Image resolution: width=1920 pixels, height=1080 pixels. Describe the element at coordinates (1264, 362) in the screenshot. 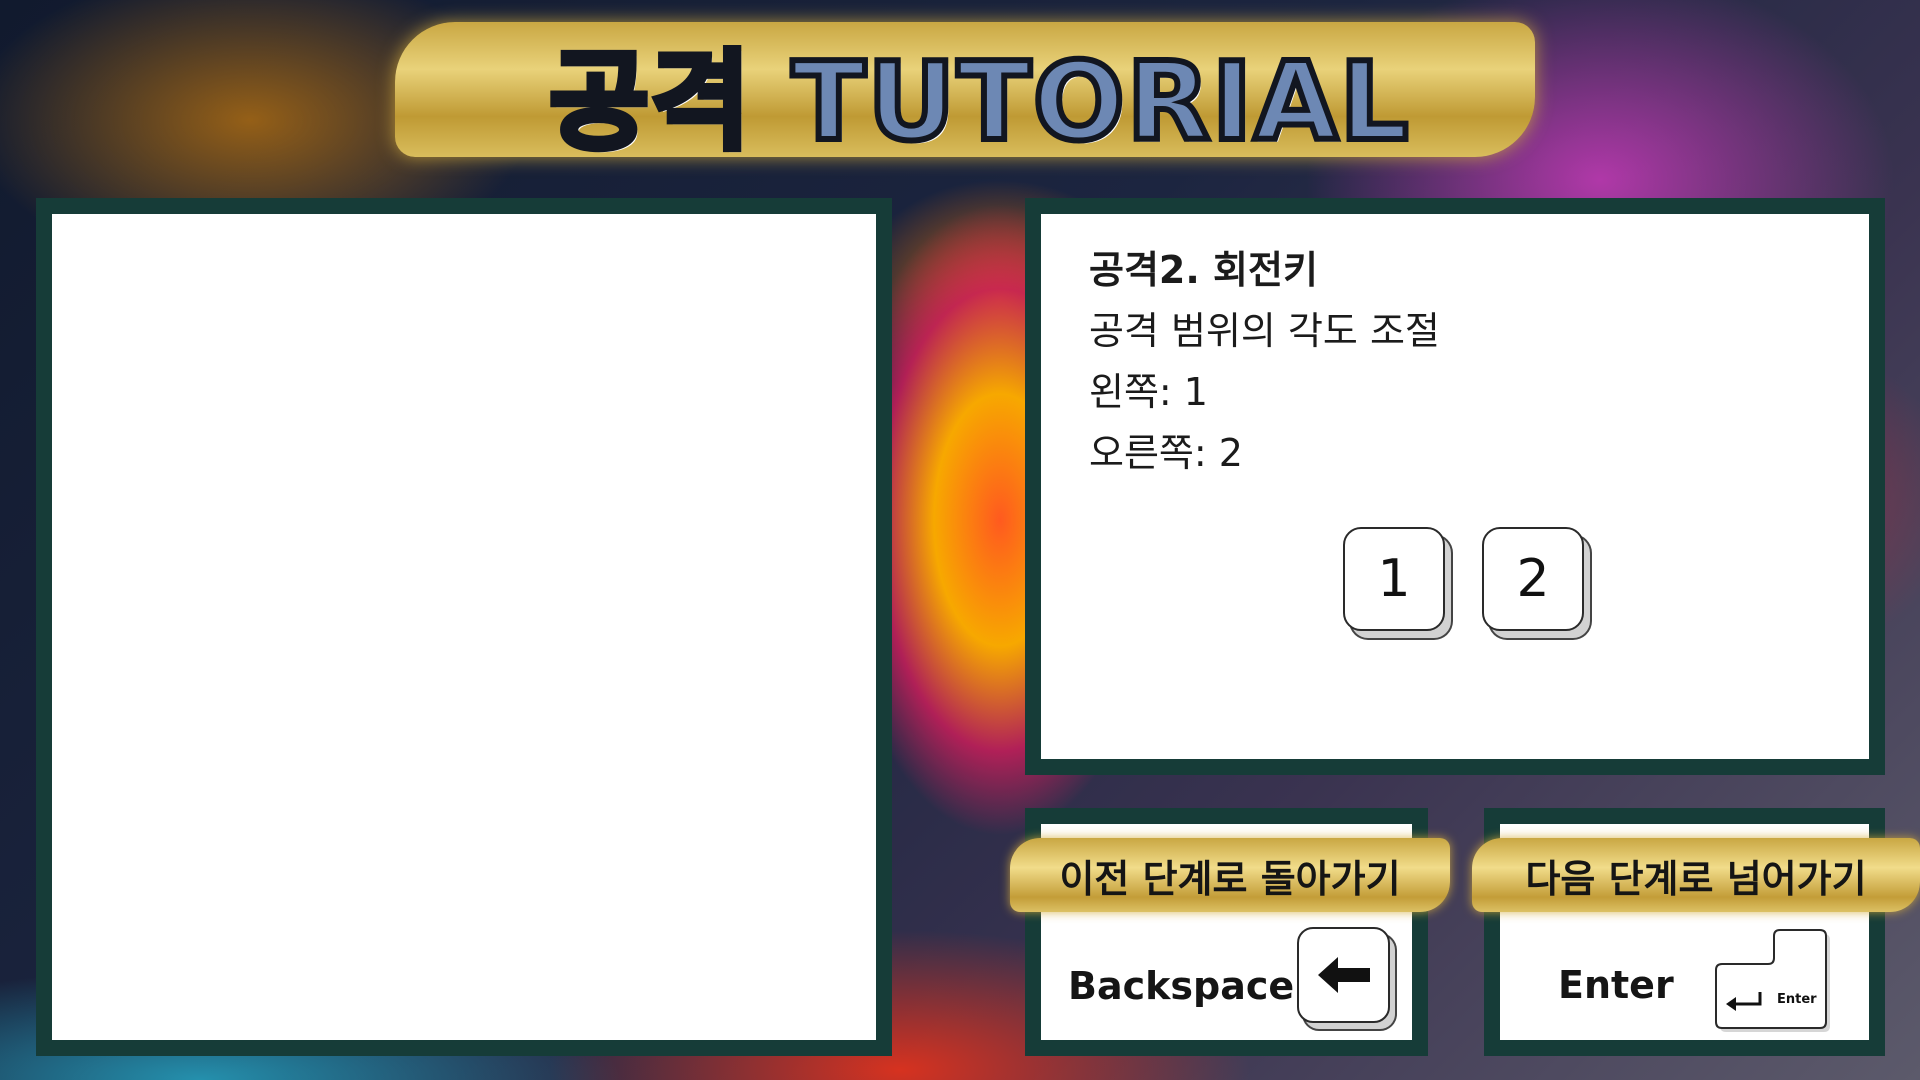

I see `info-text-block: 공격2. 회전키 공격 범위의 각도 조절 왼쪽: 1 오른쪽: 2` at that location.